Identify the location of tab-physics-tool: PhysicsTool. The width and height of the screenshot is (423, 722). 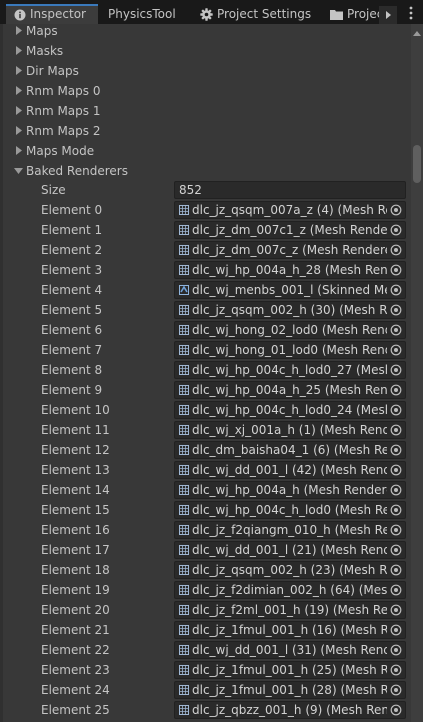
(147, 14).